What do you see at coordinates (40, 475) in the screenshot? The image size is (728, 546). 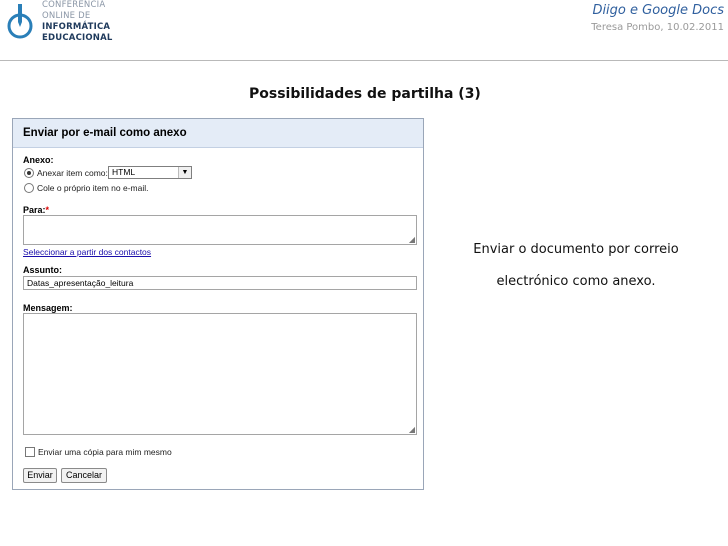 I see `send-button: Enviar` at bounding box center [40, 475].